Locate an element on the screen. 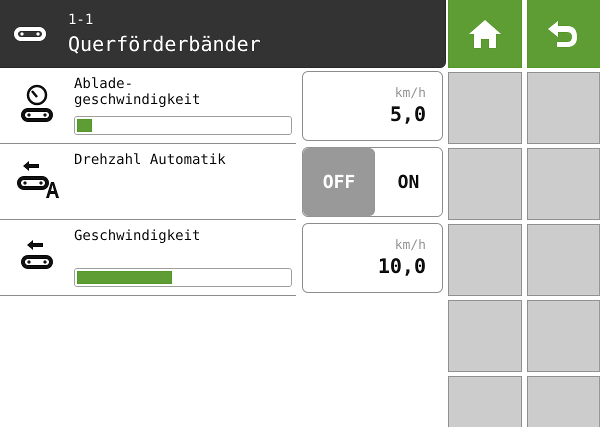 This screenshot has width=600, height=427. value-field: km/h 5,0 is located at coordinates (372, 106).